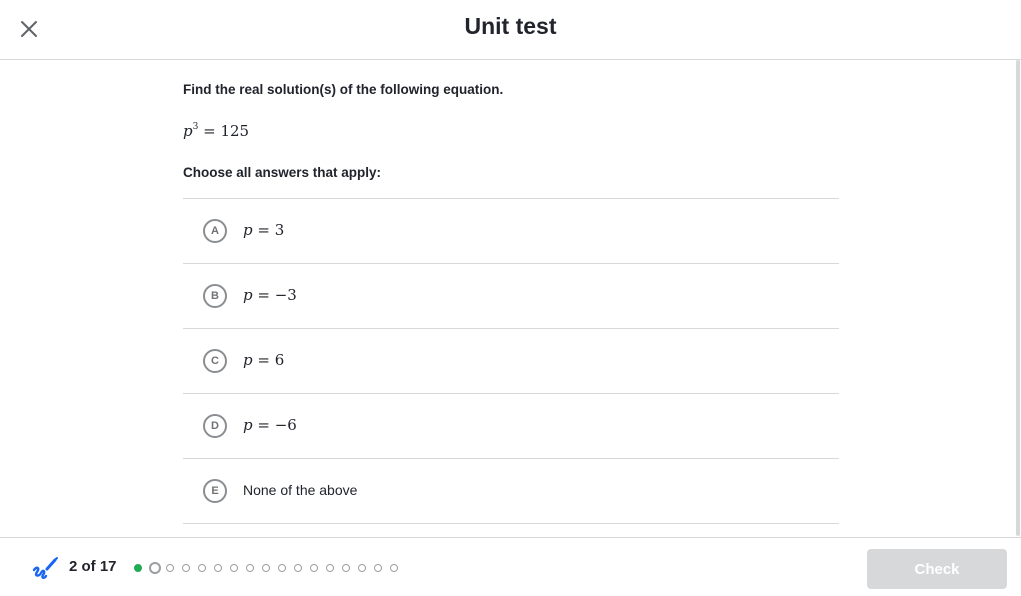 This screenshot has height=596, width=1021. What do you see at coordinates (195, 127) in the screenshot?
I see `equation-exponent: 3` at bounding box center [195, 127].